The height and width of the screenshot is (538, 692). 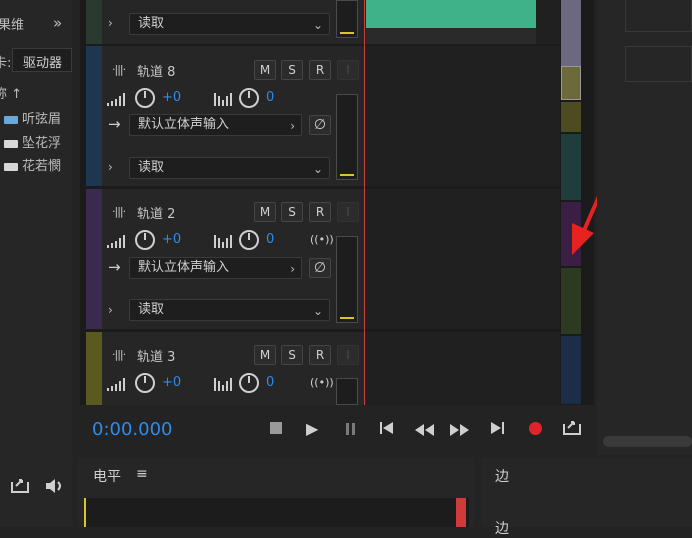 What do you see at coordinates (43, 63) in the screenshot?
I see `drive-select-value: 驱动器` at bounding box center [43, 63].